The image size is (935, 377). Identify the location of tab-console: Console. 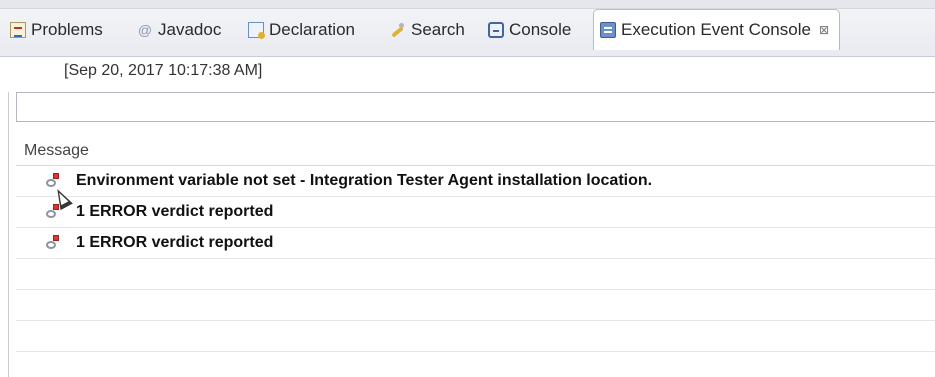
(529, 30).